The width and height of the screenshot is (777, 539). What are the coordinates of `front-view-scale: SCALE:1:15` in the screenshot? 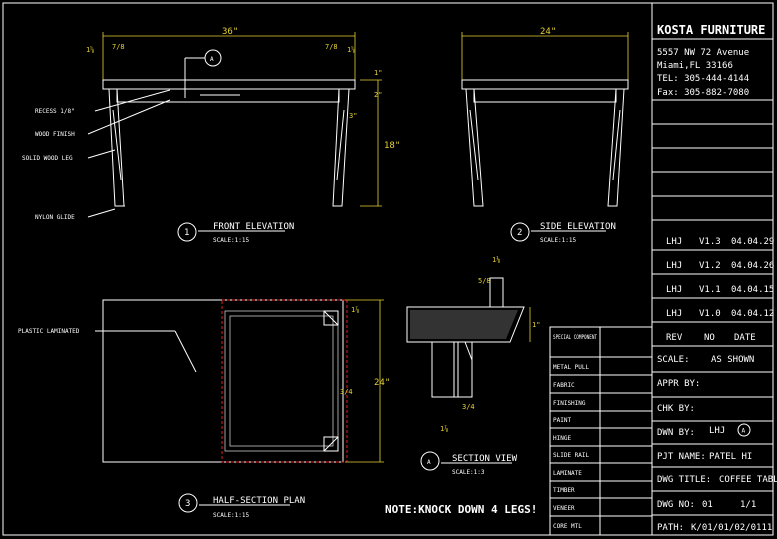 It's located at (231, 240).